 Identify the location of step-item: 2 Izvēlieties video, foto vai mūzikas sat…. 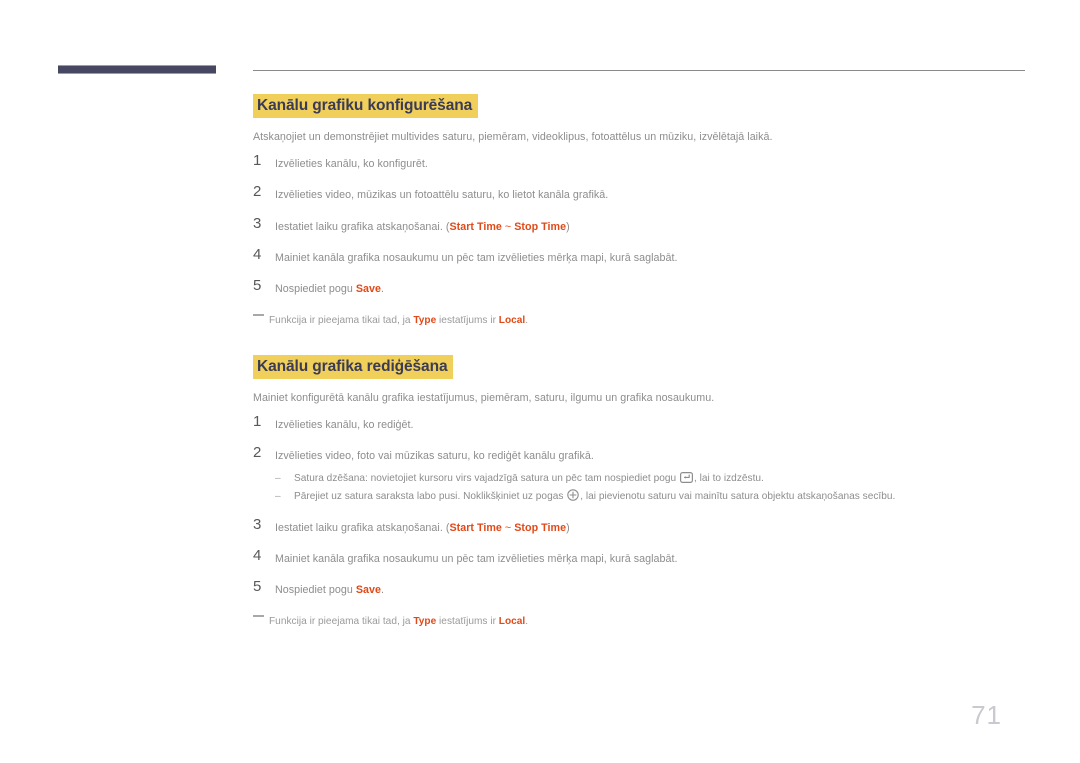
(639, 474).